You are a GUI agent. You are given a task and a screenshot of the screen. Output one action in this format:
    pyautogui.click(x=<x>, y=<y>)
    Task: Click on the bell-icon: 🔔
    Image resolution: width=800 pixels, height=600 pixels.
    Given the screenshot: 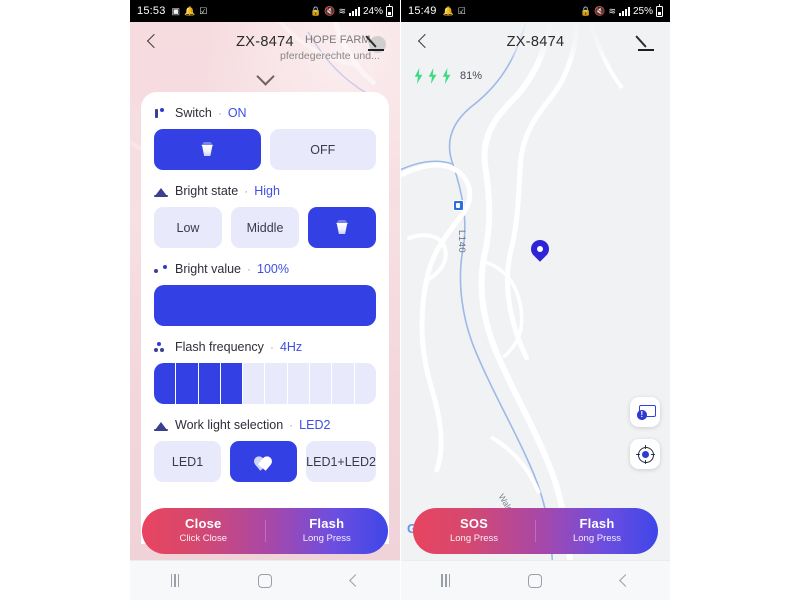 What is the action you would take?
    pyautogui.click(x=190, y=10)
    